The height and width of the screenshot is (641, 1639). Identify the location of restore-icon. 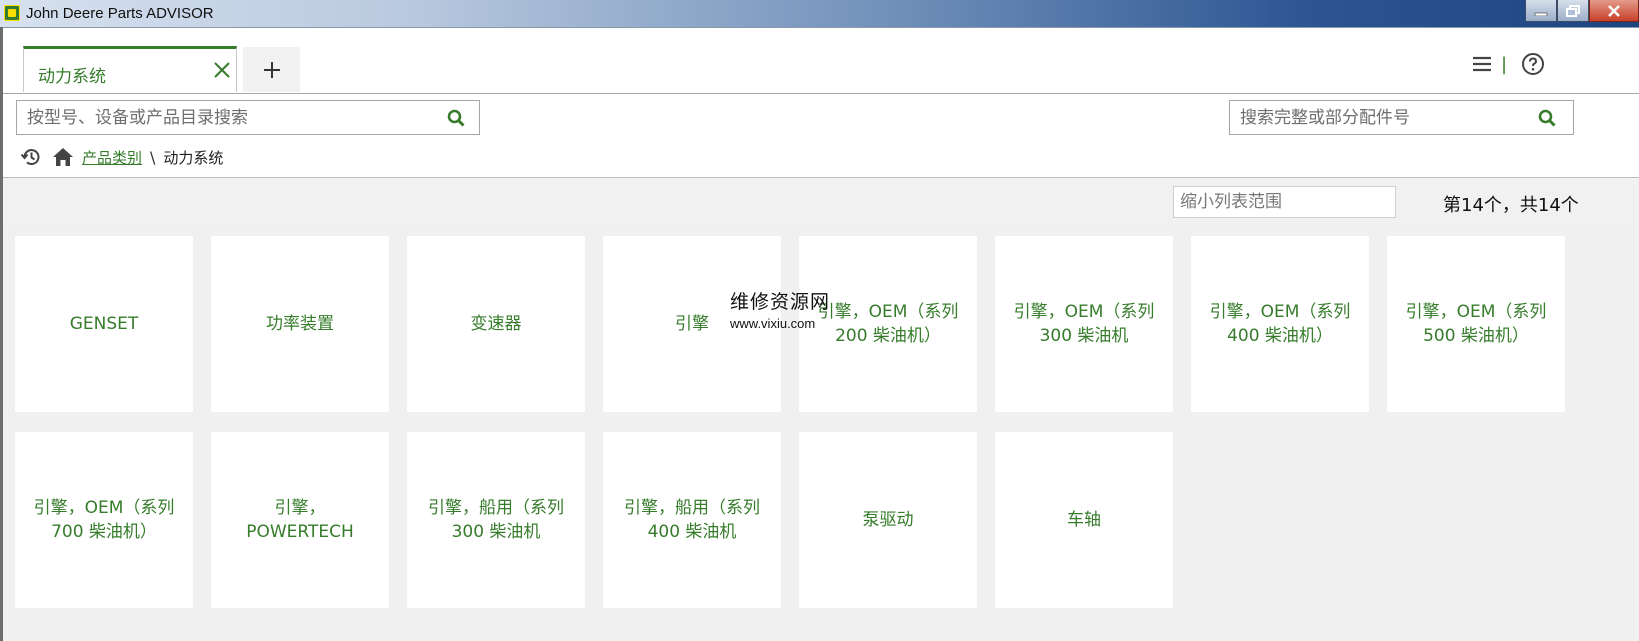
(1573, 10).